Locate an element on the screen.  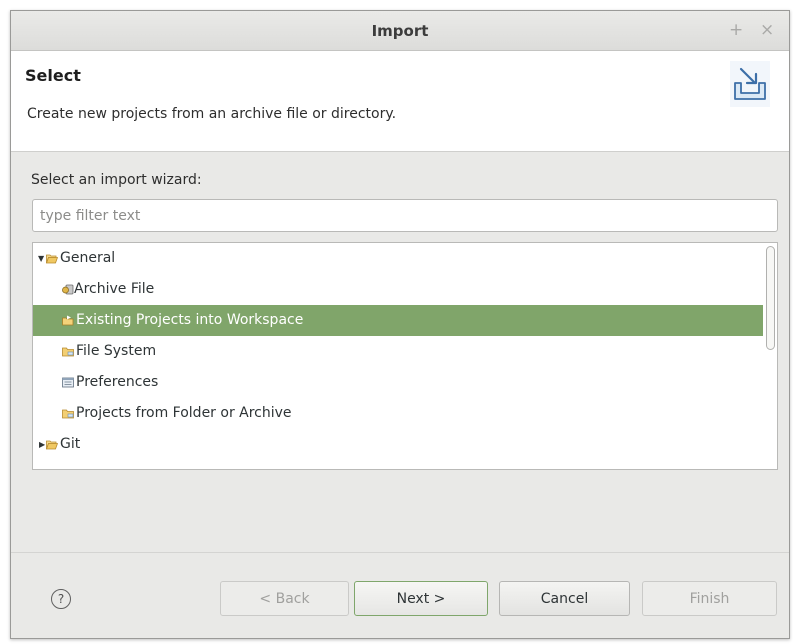
window-title: Import is located at coordinates (400, 31).